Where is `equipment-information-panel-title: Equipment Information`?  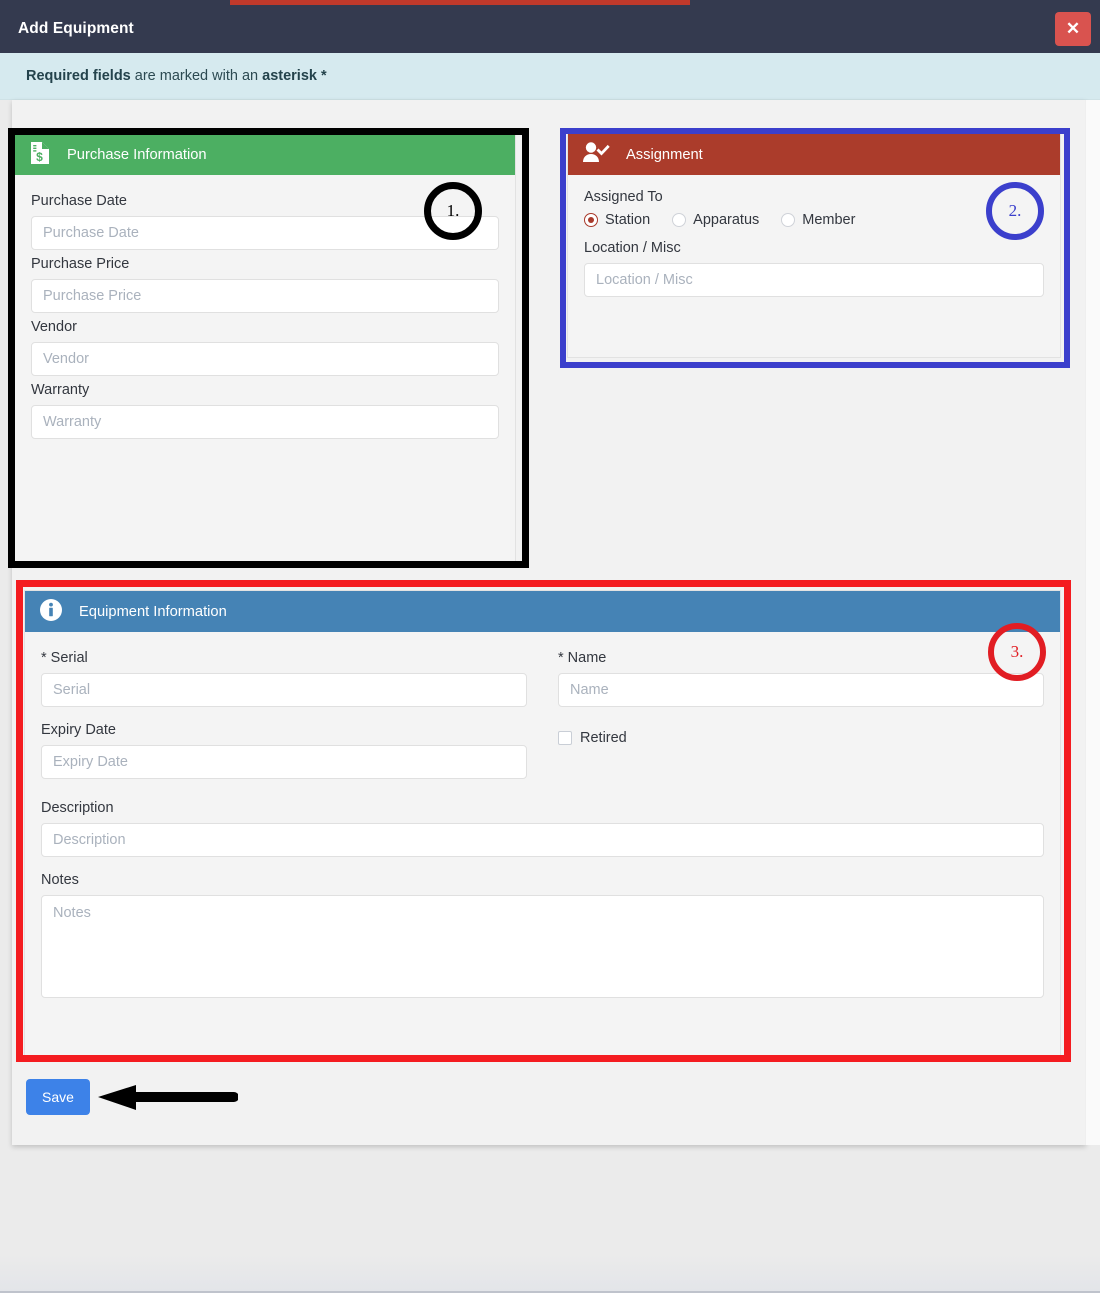 equipment-information-panel-title: Equipment Information is located at coordinates (153, 611).